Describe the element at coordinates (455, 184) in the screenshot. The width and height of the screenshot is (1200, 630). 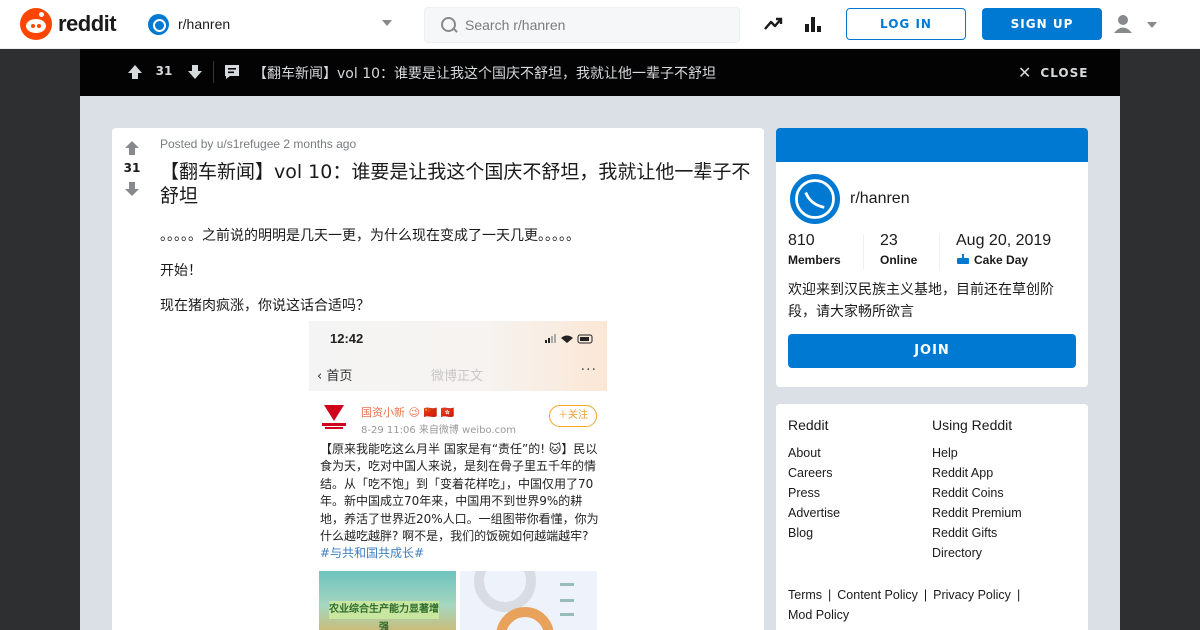
I see `post-title: 【翻车新闻】vol 10：谁要是让我这个国庆不舒坦，我就让他一辈子不舒坦` at that location.